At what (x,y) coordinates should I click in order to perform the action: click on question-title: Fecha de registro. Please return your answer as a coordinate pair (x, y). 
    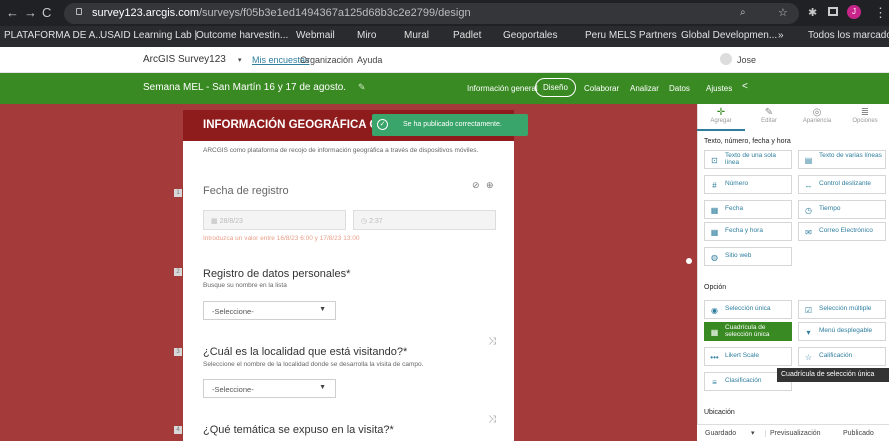
    Looking at the image, I should click on (246, 191).